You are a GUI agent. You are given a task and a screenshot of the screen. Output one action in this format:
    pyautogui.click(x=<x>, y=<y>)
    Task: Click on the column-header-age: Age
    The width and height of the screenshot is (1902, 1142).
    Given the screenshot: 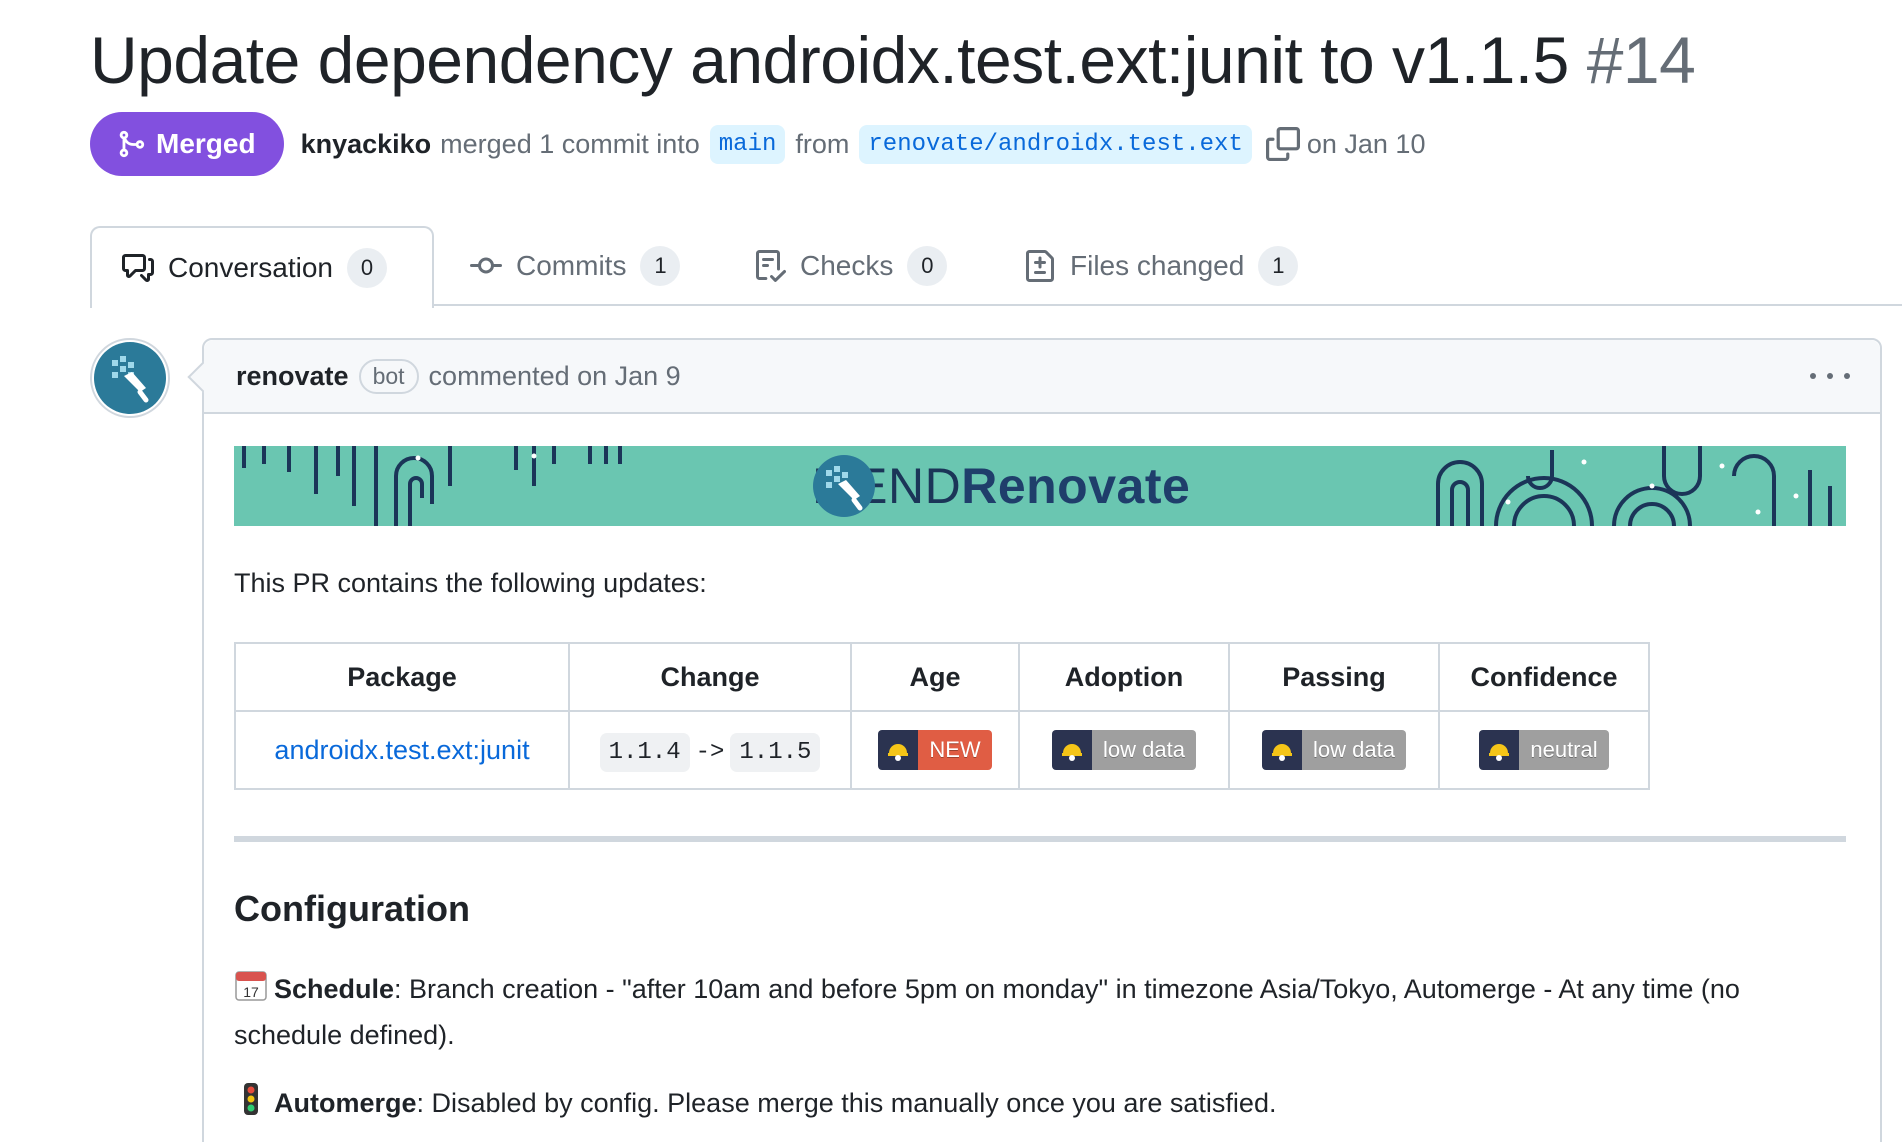 What is the action you would take?
    pyautogui.click(x=935, y=677)
    